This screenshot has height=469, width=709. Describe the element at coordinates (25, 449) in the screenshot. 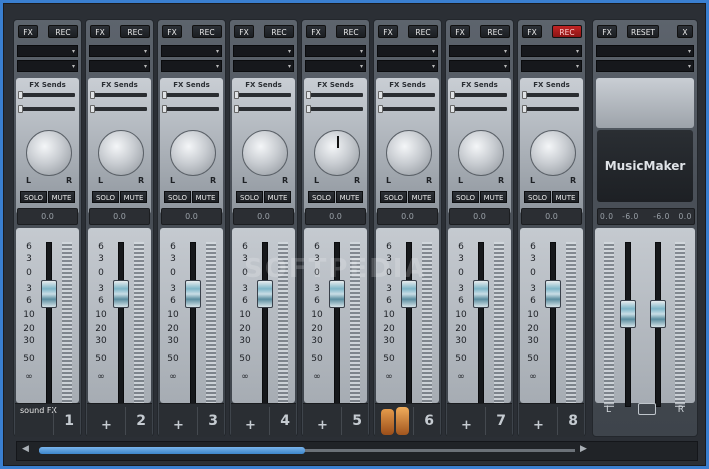

I see `scroll-left-icon: ◀` at that location.